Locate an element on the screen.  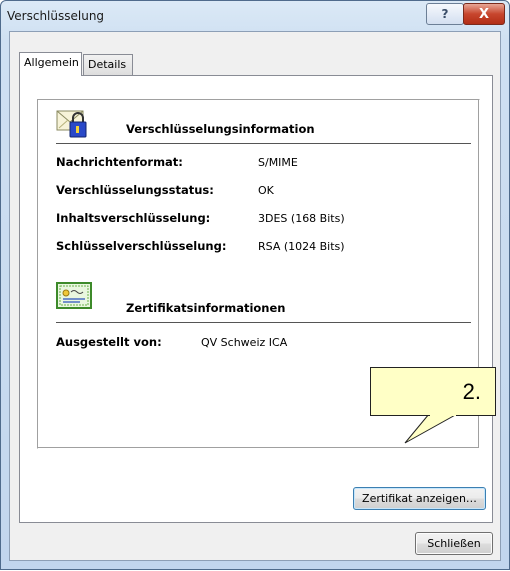
callout-pointer-cover is located at coordinates (443, 415).